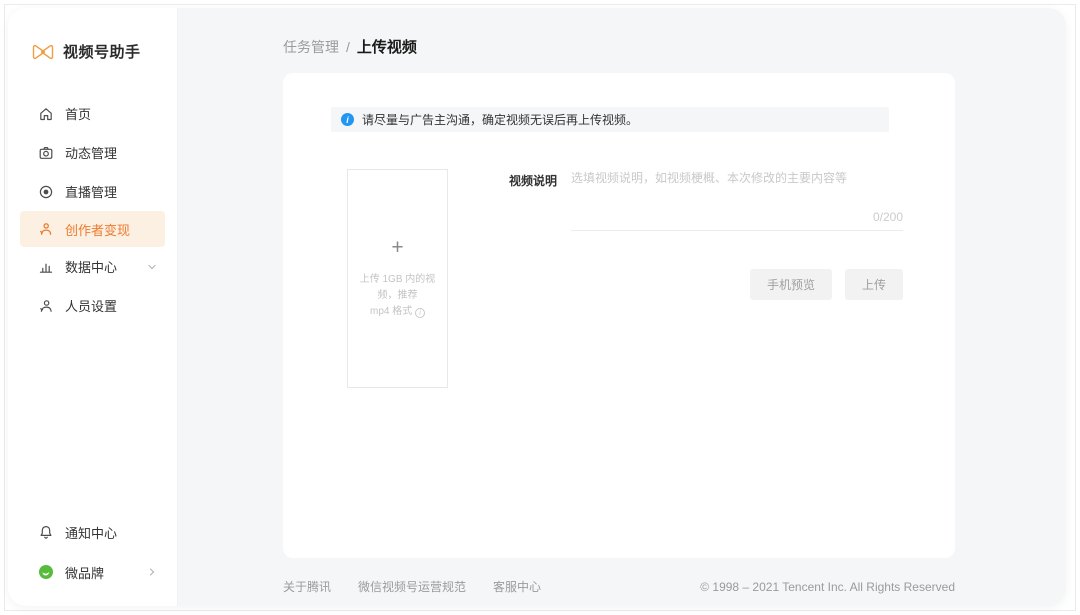 This screenshot has width=1080, height=615. What do you see at coordinates (412, 586) in the screenshot?
I see `footer-link-operation-rules: 微信视频号运营规范` at bounding box center [412, 586].